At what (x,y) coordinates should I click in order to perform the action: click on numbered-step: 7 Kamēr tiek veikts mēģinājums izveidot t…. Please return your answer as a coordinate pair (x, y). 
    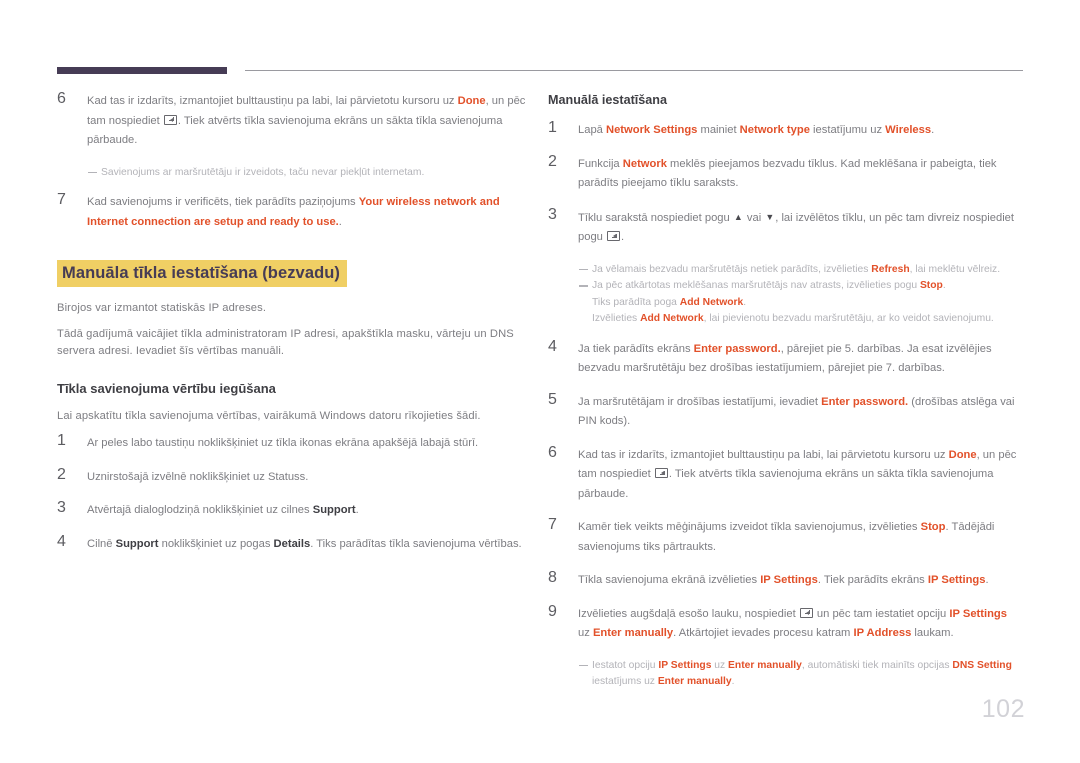
    Looking at the image, I should click on (783, 536).